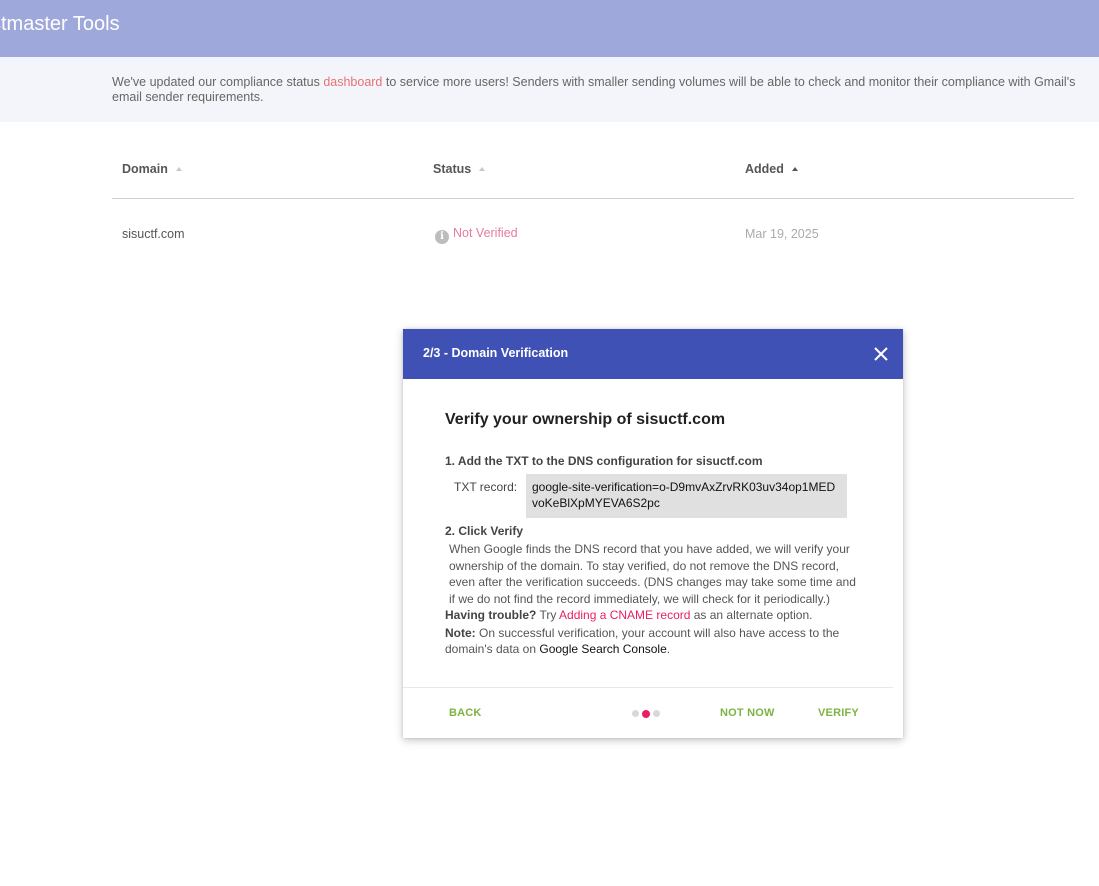 This screenshot has height=886, width=1099. Describe the element at coordinates (838, 713) in the screenshot. I see `verify-button: VERIFY` at that location.